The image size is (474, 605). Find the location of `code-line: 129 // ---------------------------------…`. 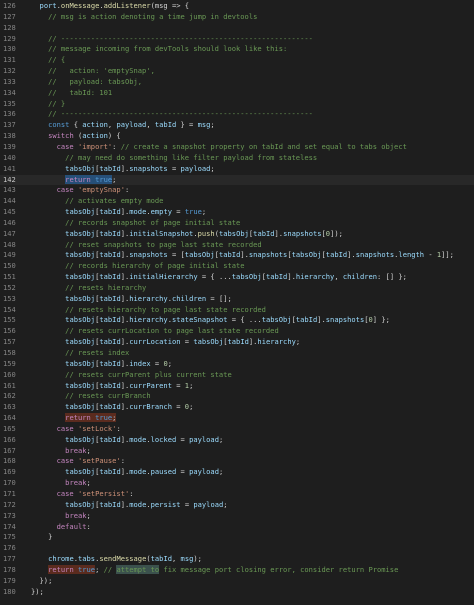

code-line: 129 // ---------------------------------… is located at coordinates (237, 39).